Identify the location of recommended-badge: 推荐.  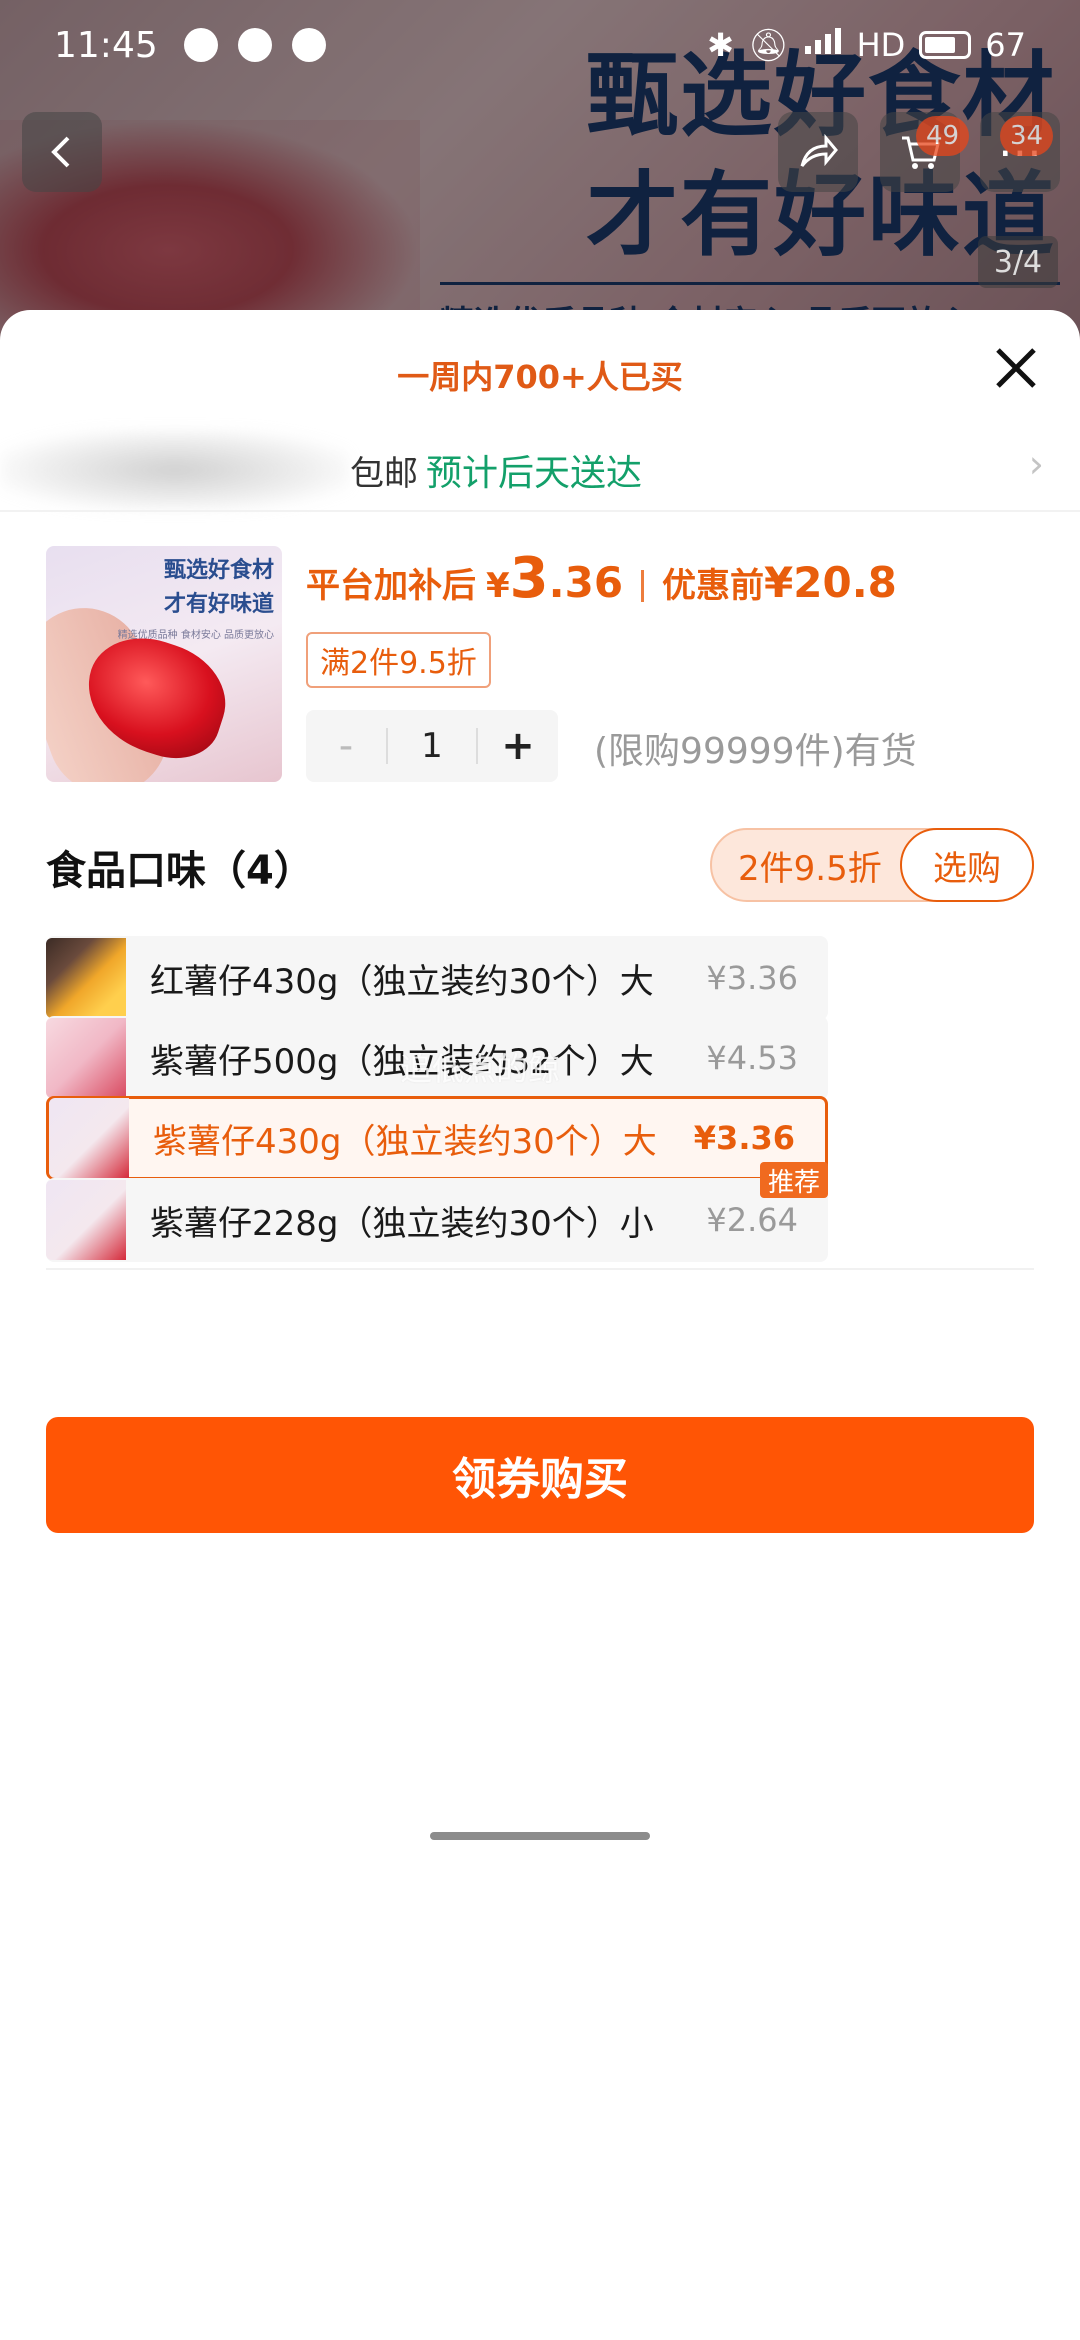
(793, 1180).